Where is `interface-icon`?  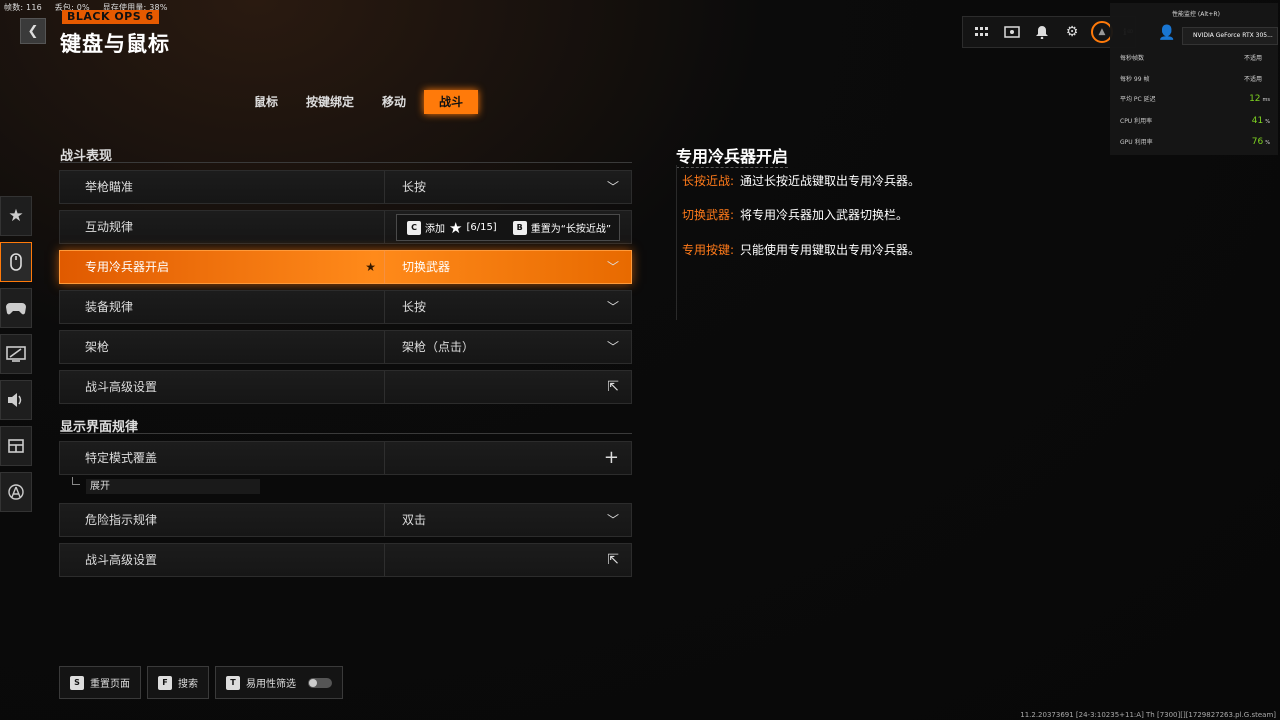 interface-icon is located at coordinates (16, 446).